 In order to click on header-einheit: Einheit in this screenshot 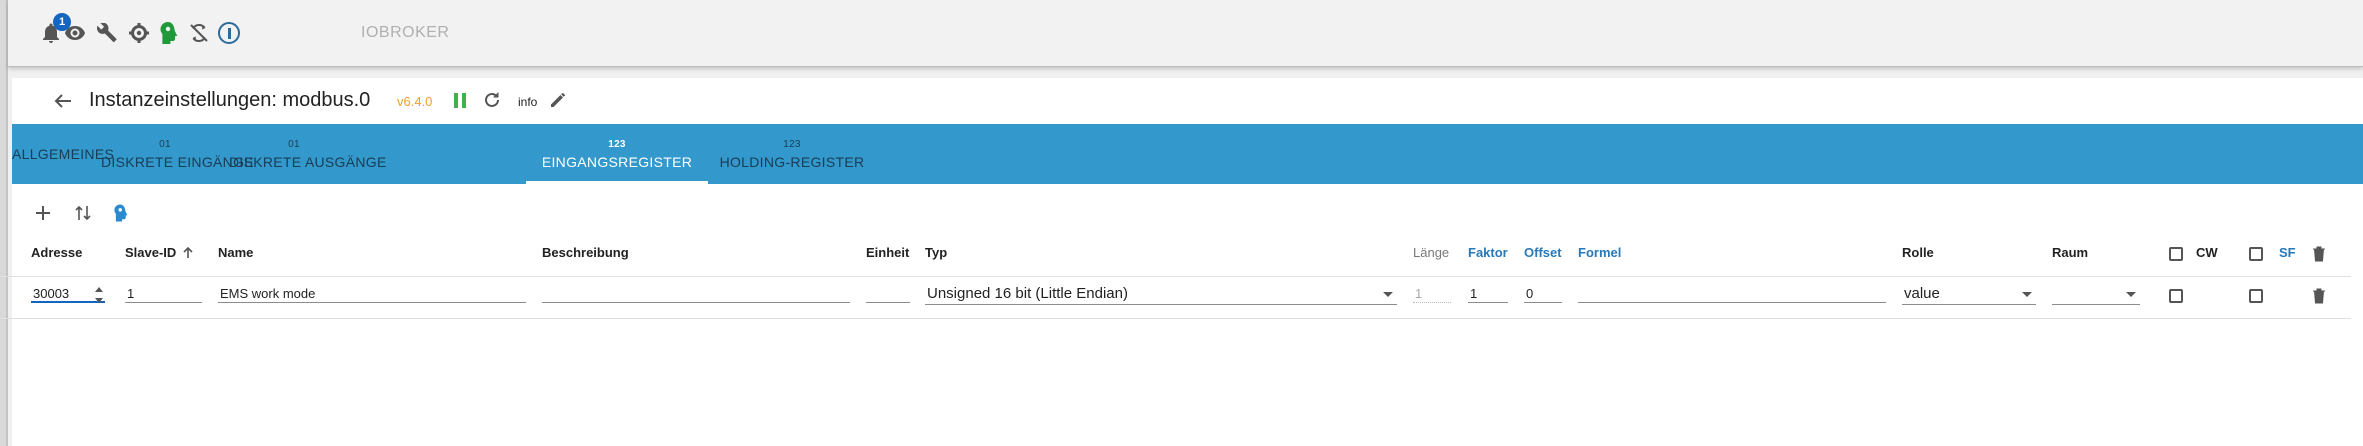, I will do `click(887, 252)`.